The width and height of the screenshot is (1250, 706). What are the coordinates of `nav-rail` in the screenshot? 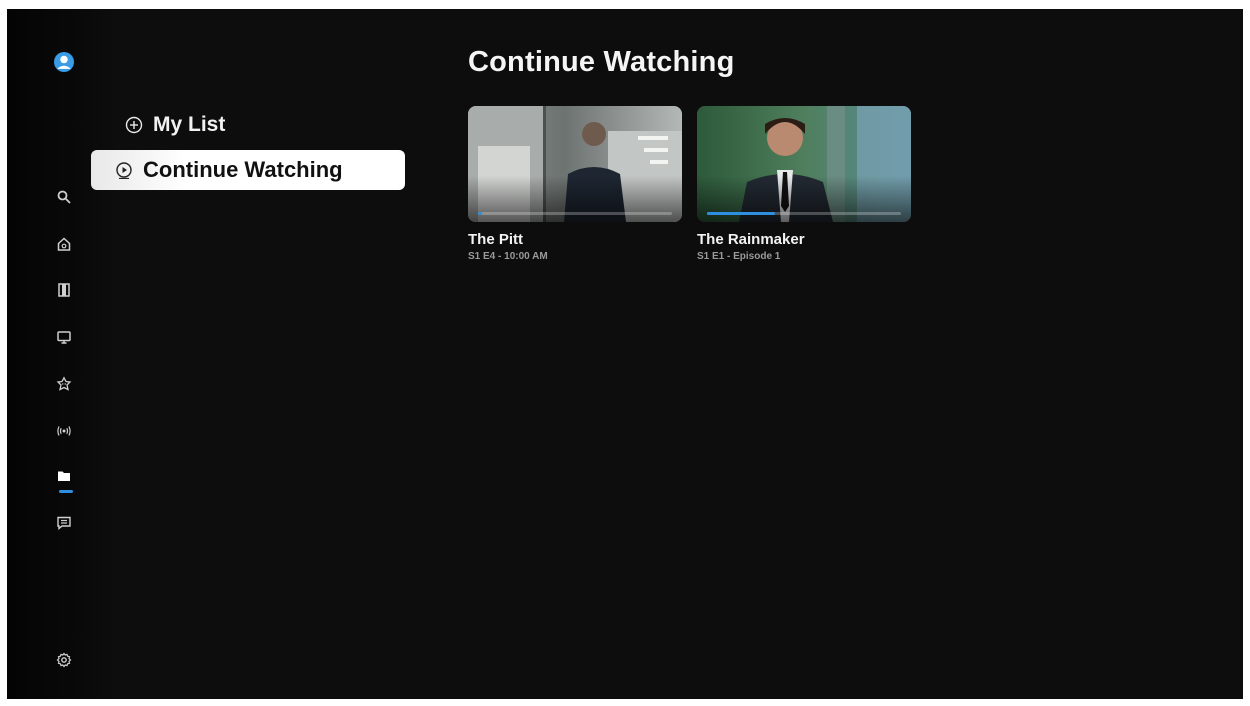 It's located at (62, 354).